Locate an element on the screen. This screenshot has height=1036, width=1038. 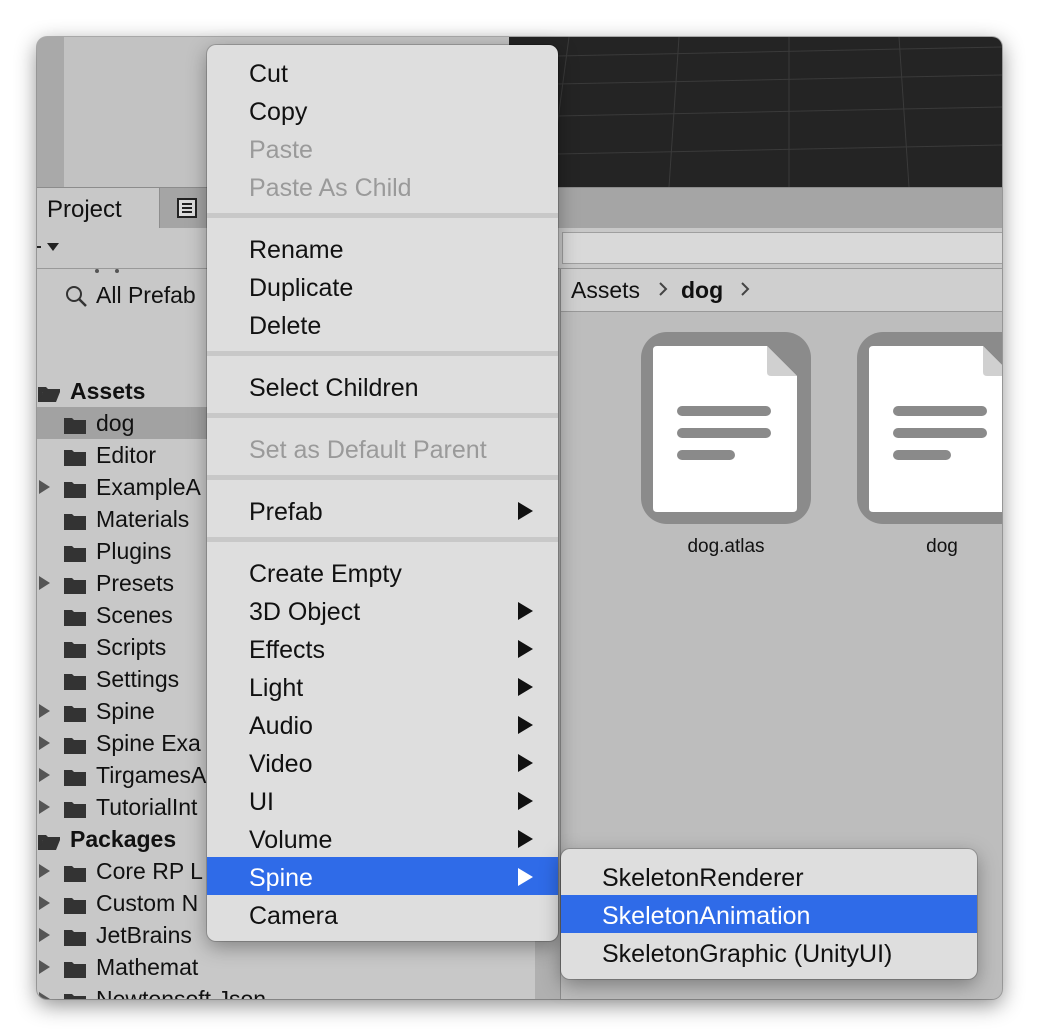
asset-caption: dog is located at coordinates (942, 546).